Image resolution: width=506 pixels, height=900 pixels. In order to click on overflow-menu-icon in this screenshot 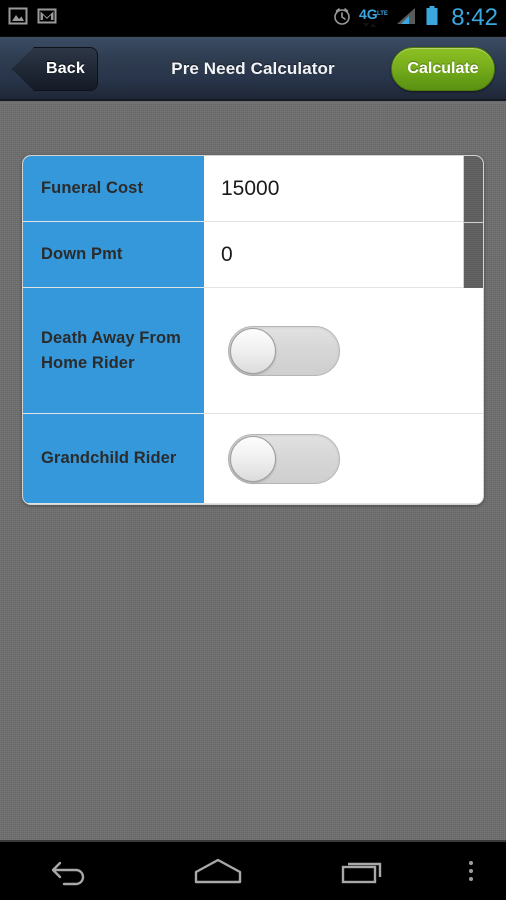, I will do `click(471, 871)`.